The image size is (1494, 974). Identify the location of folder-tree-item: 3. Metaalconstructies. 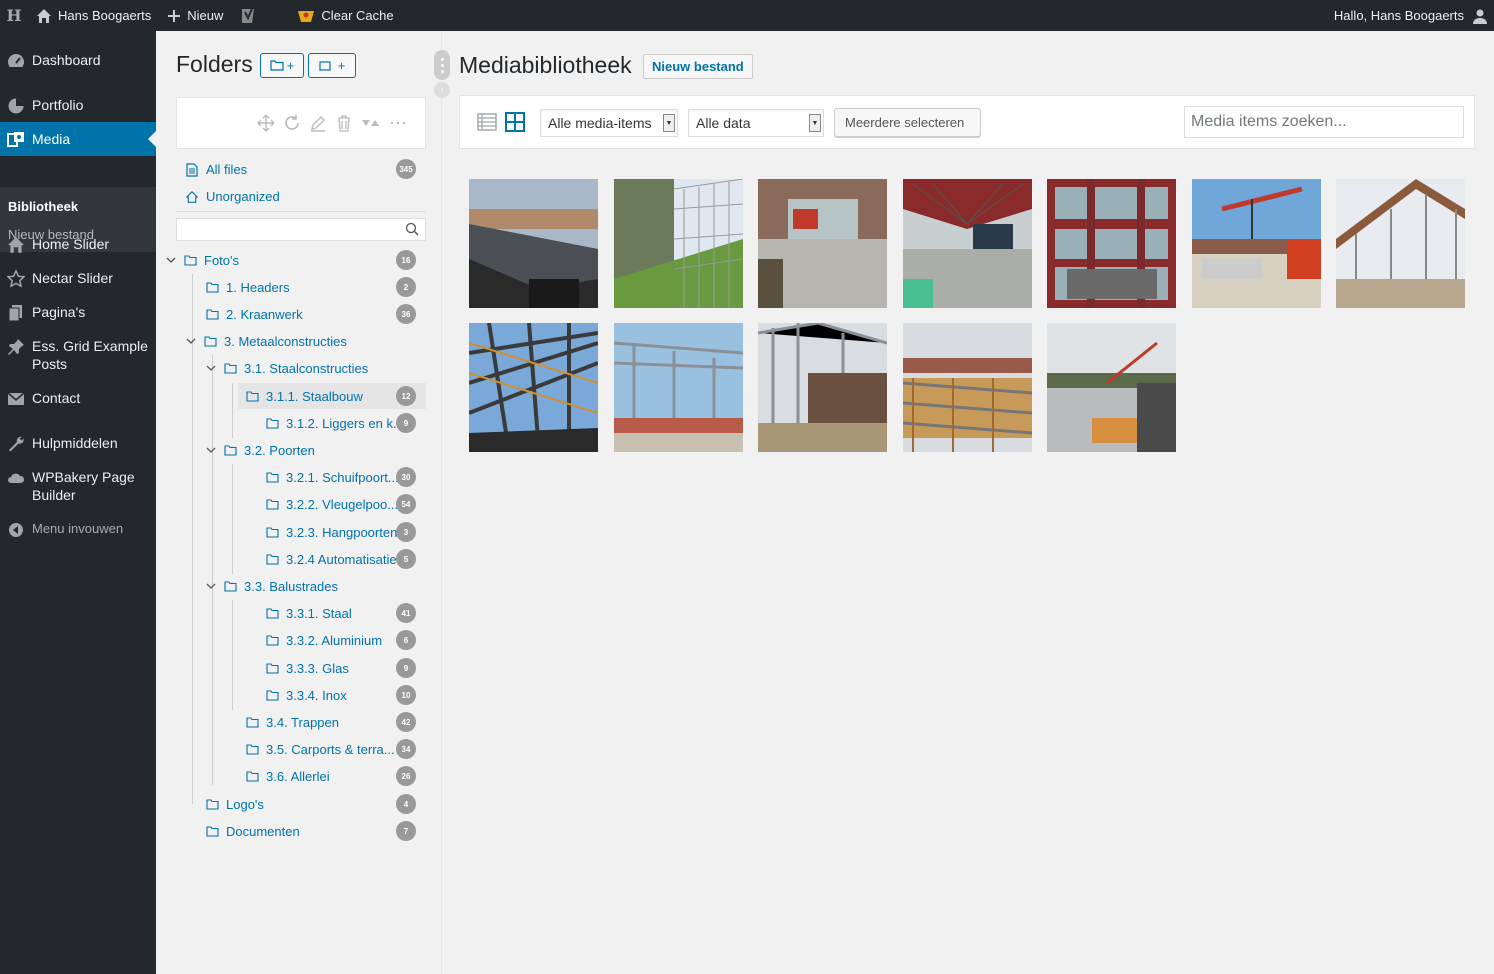
(266, 341).